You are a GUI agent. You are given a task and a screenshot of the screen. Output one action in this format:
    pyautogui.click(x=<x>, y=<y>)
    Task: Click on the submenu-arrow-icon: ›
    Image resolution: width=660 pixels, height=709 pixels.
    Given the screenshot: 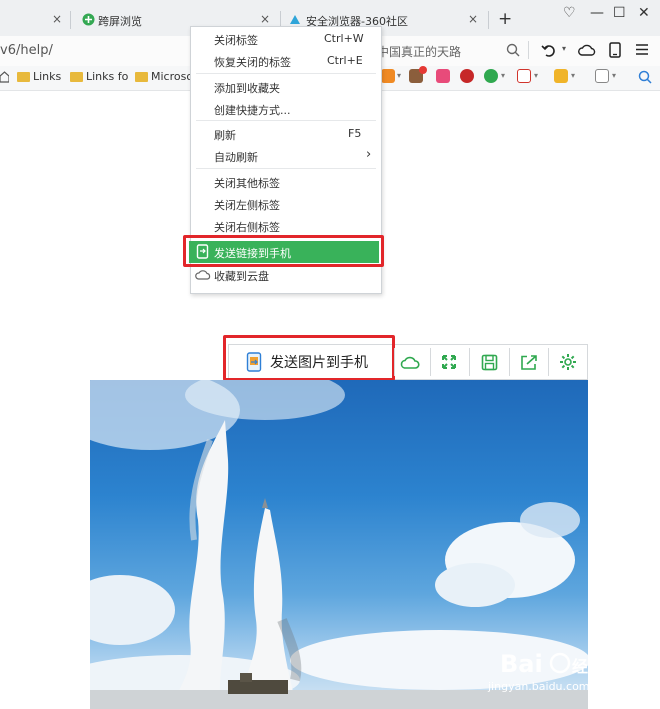 What is the action you would take?
    pyautogui.click(x=369, y=154)
    